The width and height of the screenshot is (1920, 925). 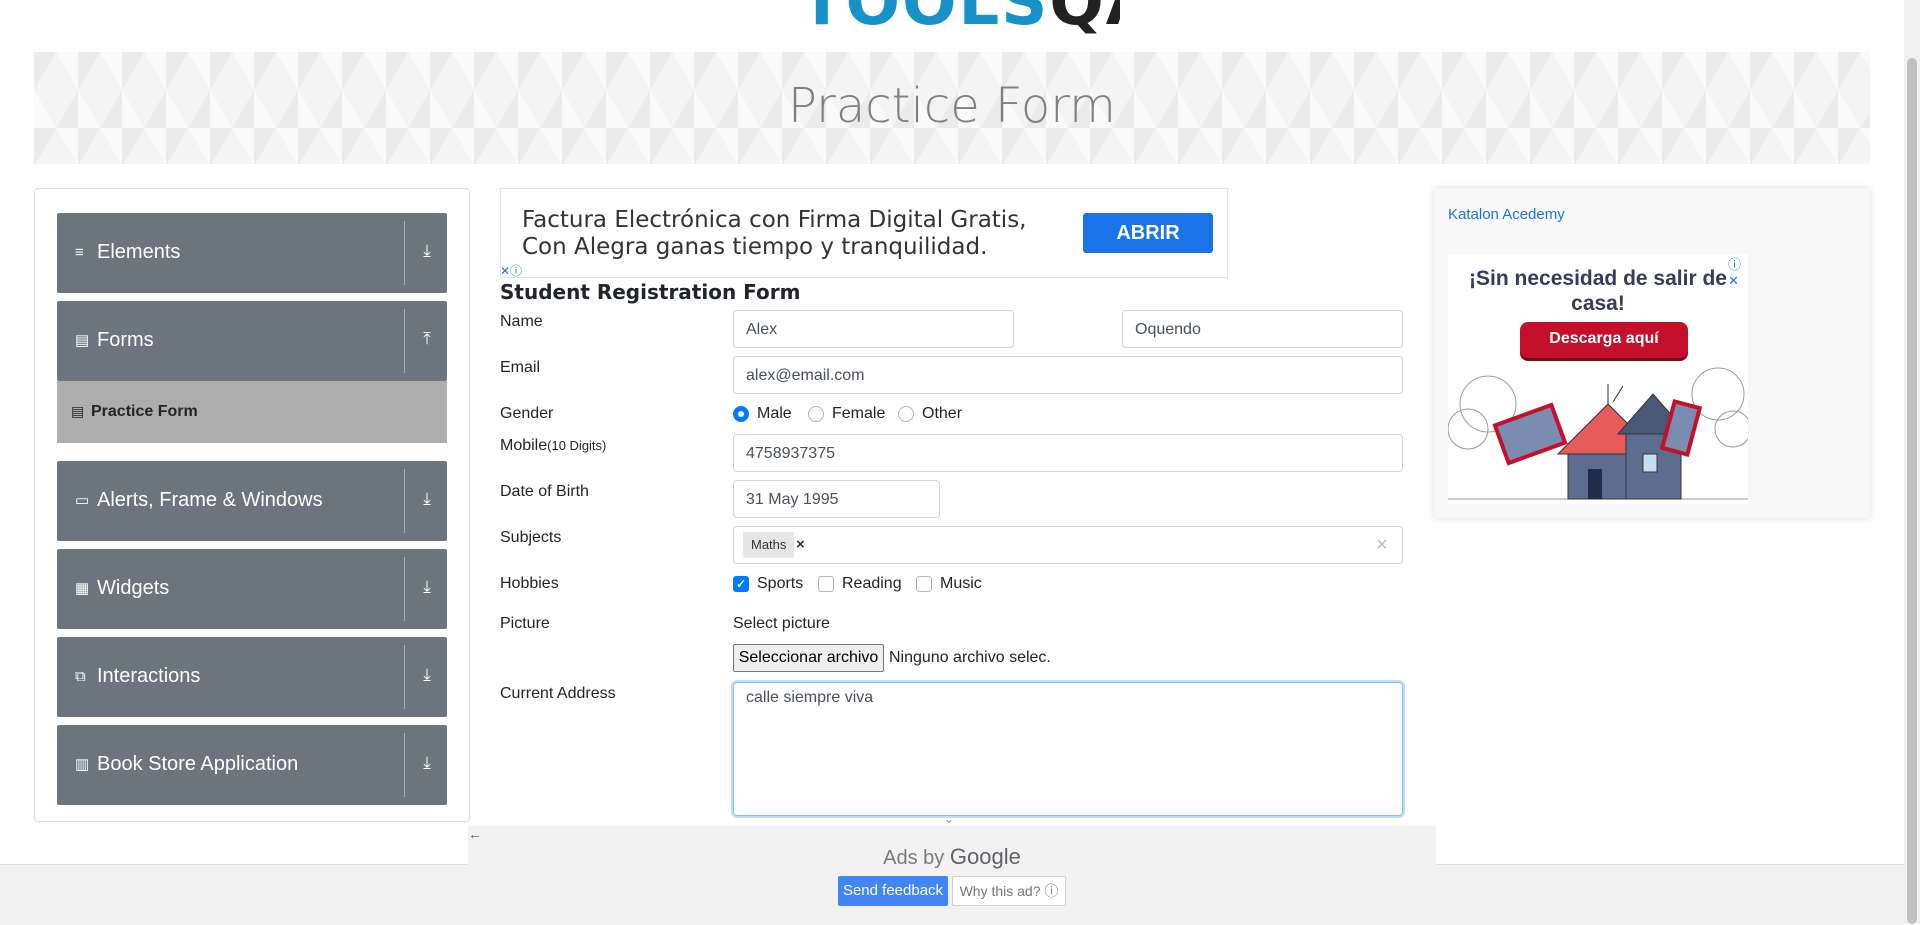 I want to click on address-label: Current Address, so click(x=558, y=693).